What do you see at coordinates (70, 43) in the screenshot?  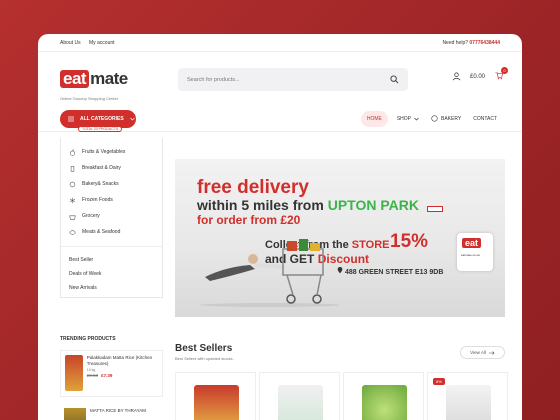 I see `about-us-link: About Us` at bounding box center [70, 43].